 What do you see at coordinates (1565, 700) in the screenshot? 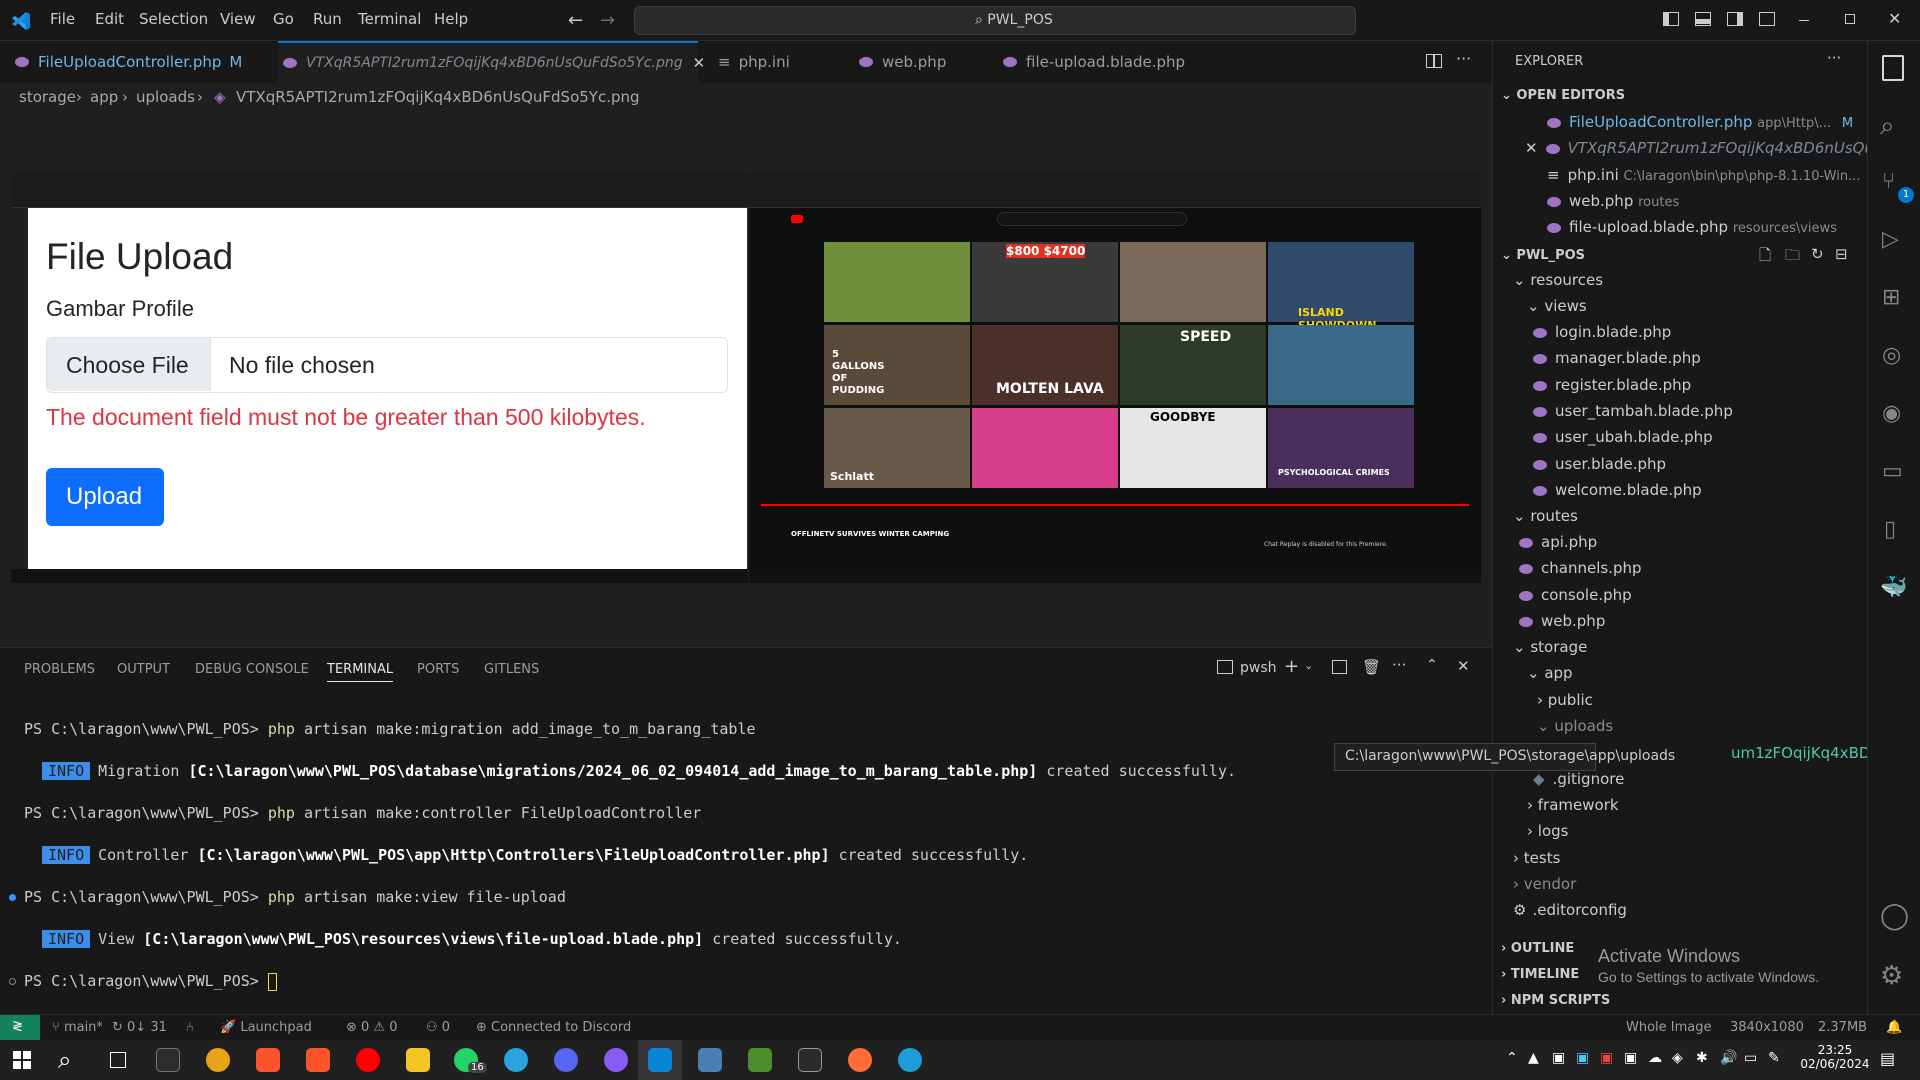
I see `tree-folder-public: › public` at bounding box center [1565, 700].